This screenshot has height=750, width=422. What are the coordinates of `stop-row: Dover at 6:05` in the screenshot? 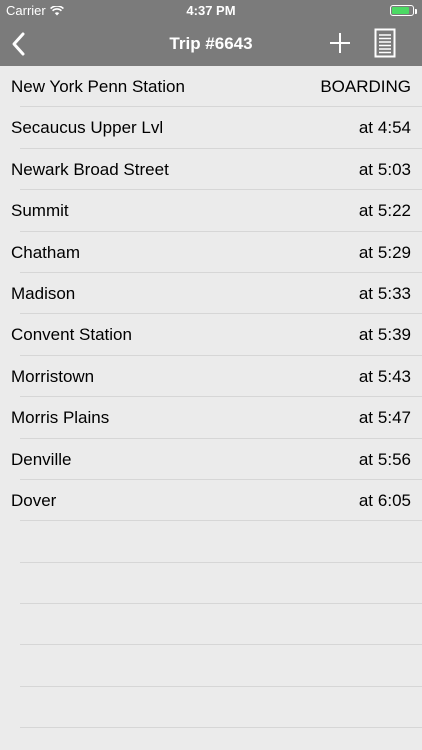 It's located at (211, 501).